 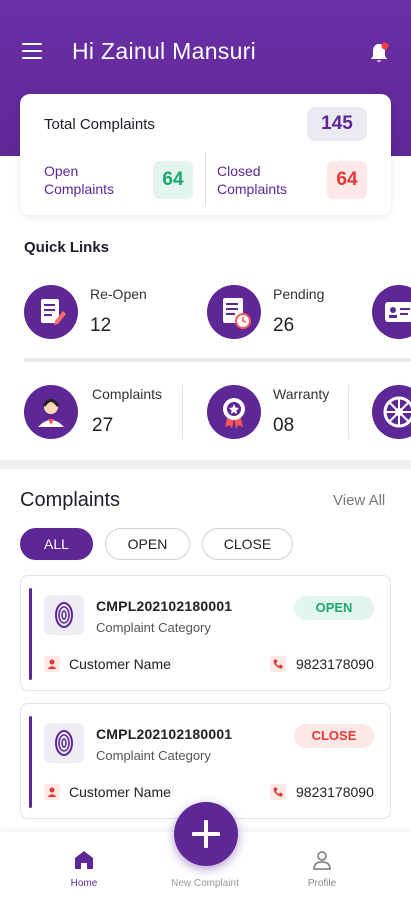 I want to click on nav-home-label: Home, so click(x=84, y=883).